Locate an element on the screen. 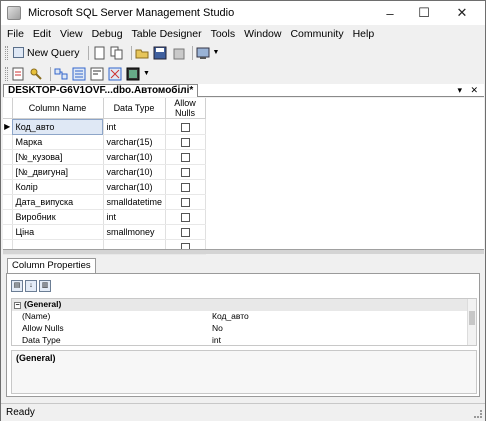 This screenshot has width=486, height=421. table-row: Марка varchar(15) is located at coordinates (104, 142).